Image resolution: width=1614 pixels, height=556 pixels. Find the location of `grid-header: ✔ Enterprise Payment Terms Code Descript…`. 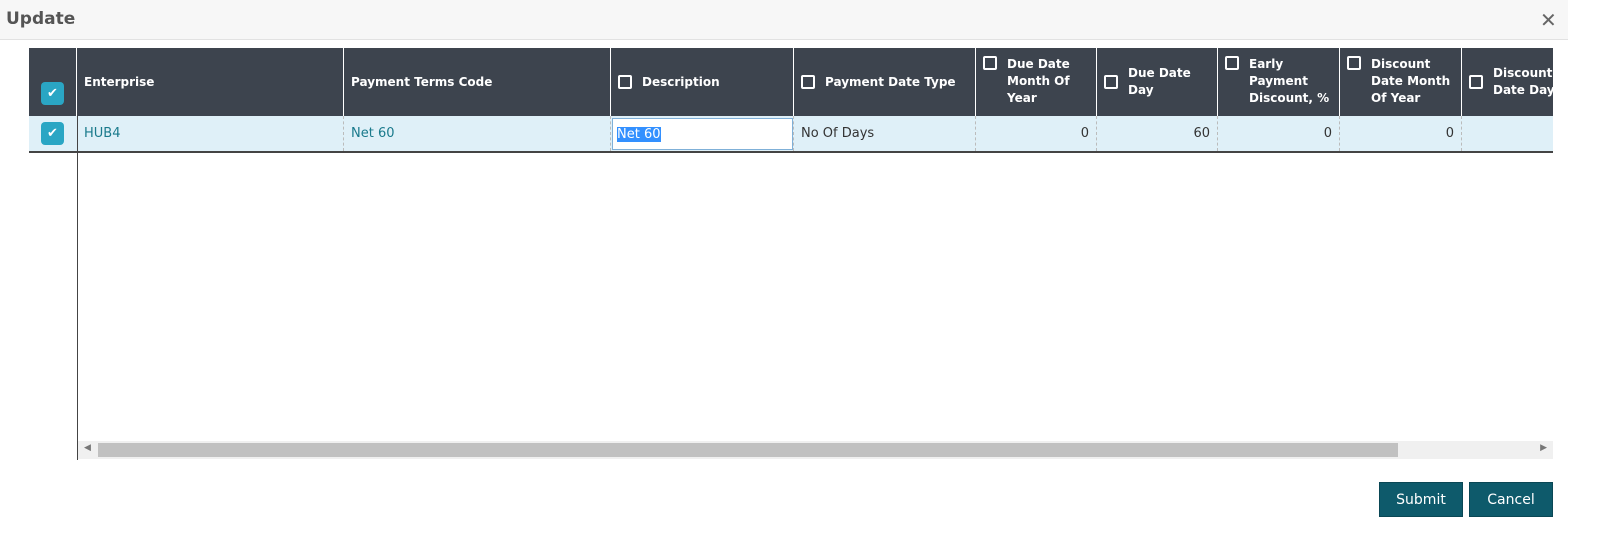

grid-header: ✔ Enterprise Payment Terms Code Descript… is located at coordinates (791, 82).